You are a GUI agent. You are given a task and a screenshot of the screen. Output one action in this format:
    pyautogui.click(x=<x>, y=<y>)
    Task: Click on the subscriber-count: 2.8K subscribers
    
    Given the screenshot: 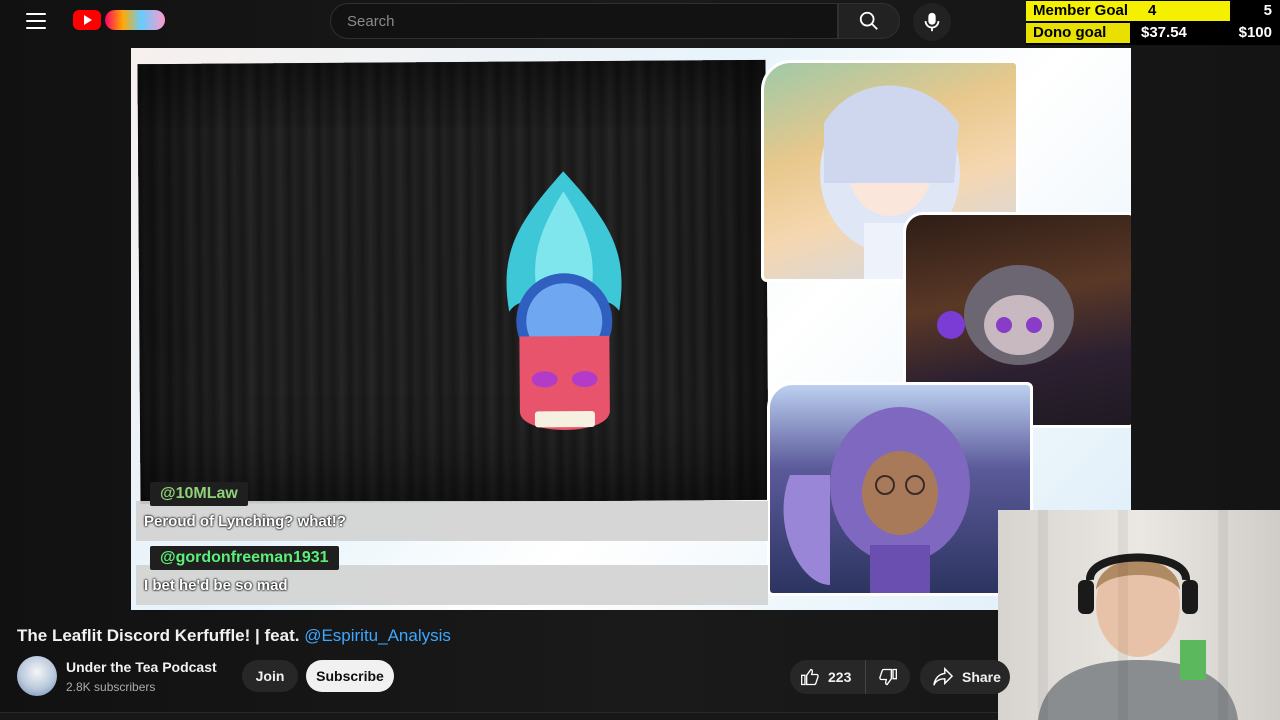 What is the action you would take?
    pyautogui.click(x=111, y=687)
    